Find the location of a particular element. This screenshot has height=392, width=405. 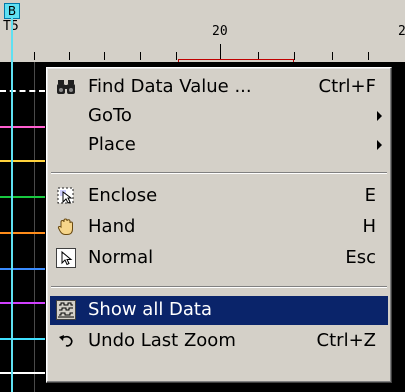

menu-item-show-all-data: Show all Data is located at coordinates (219, 310).